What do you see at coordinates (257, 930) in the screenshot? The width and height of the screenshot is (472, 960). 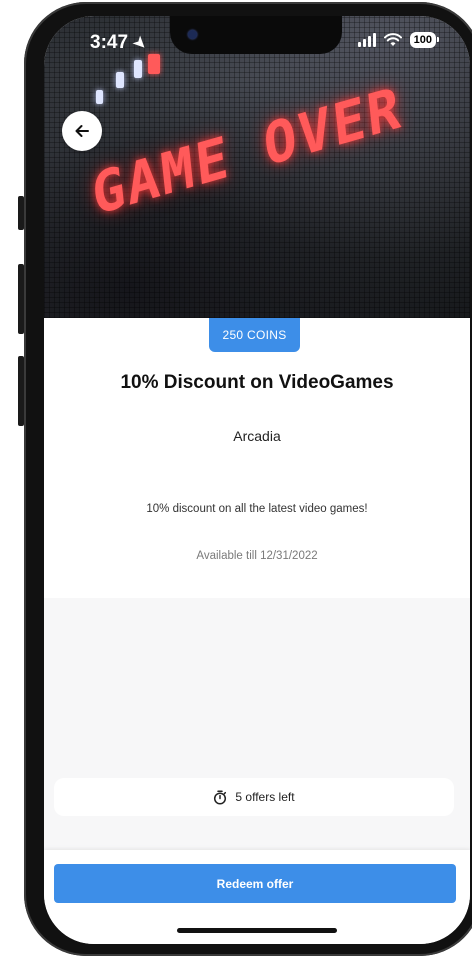 I see `home-indicator` at bounding box center [257, 930].